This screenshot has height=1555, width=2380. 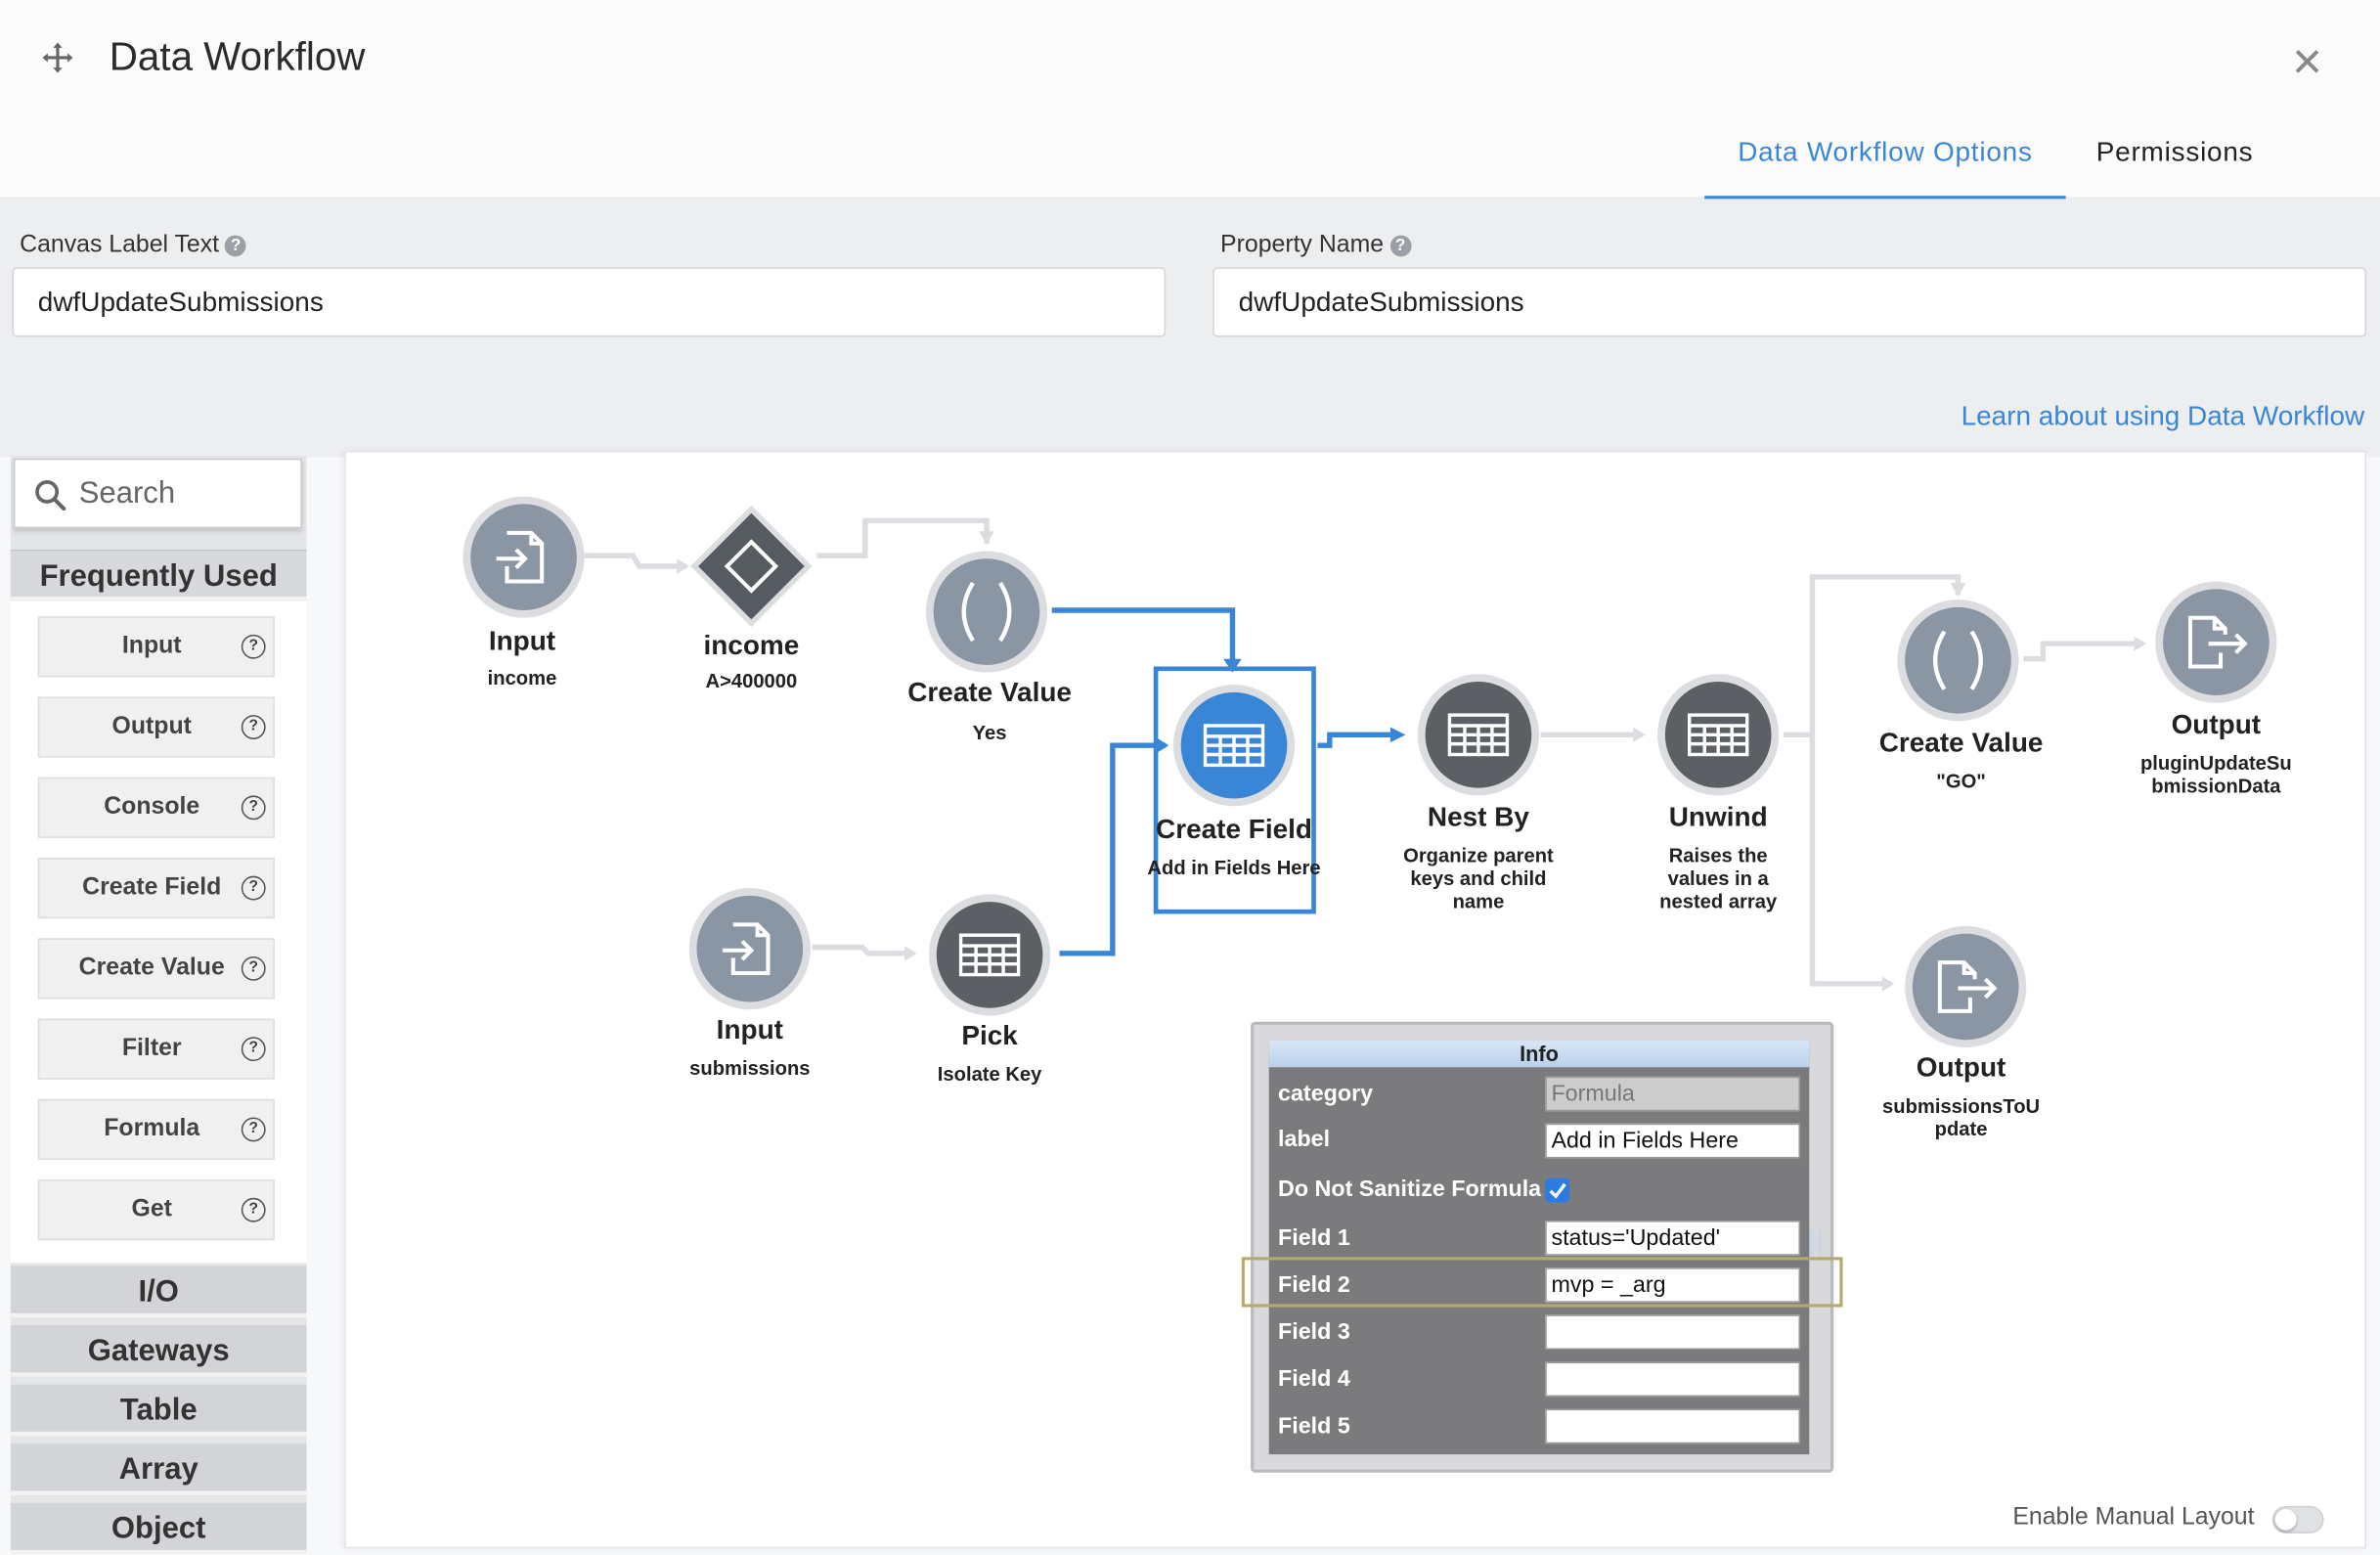 I want to click on wire-input-submissions-to-pick, so click(x=863, y=950).